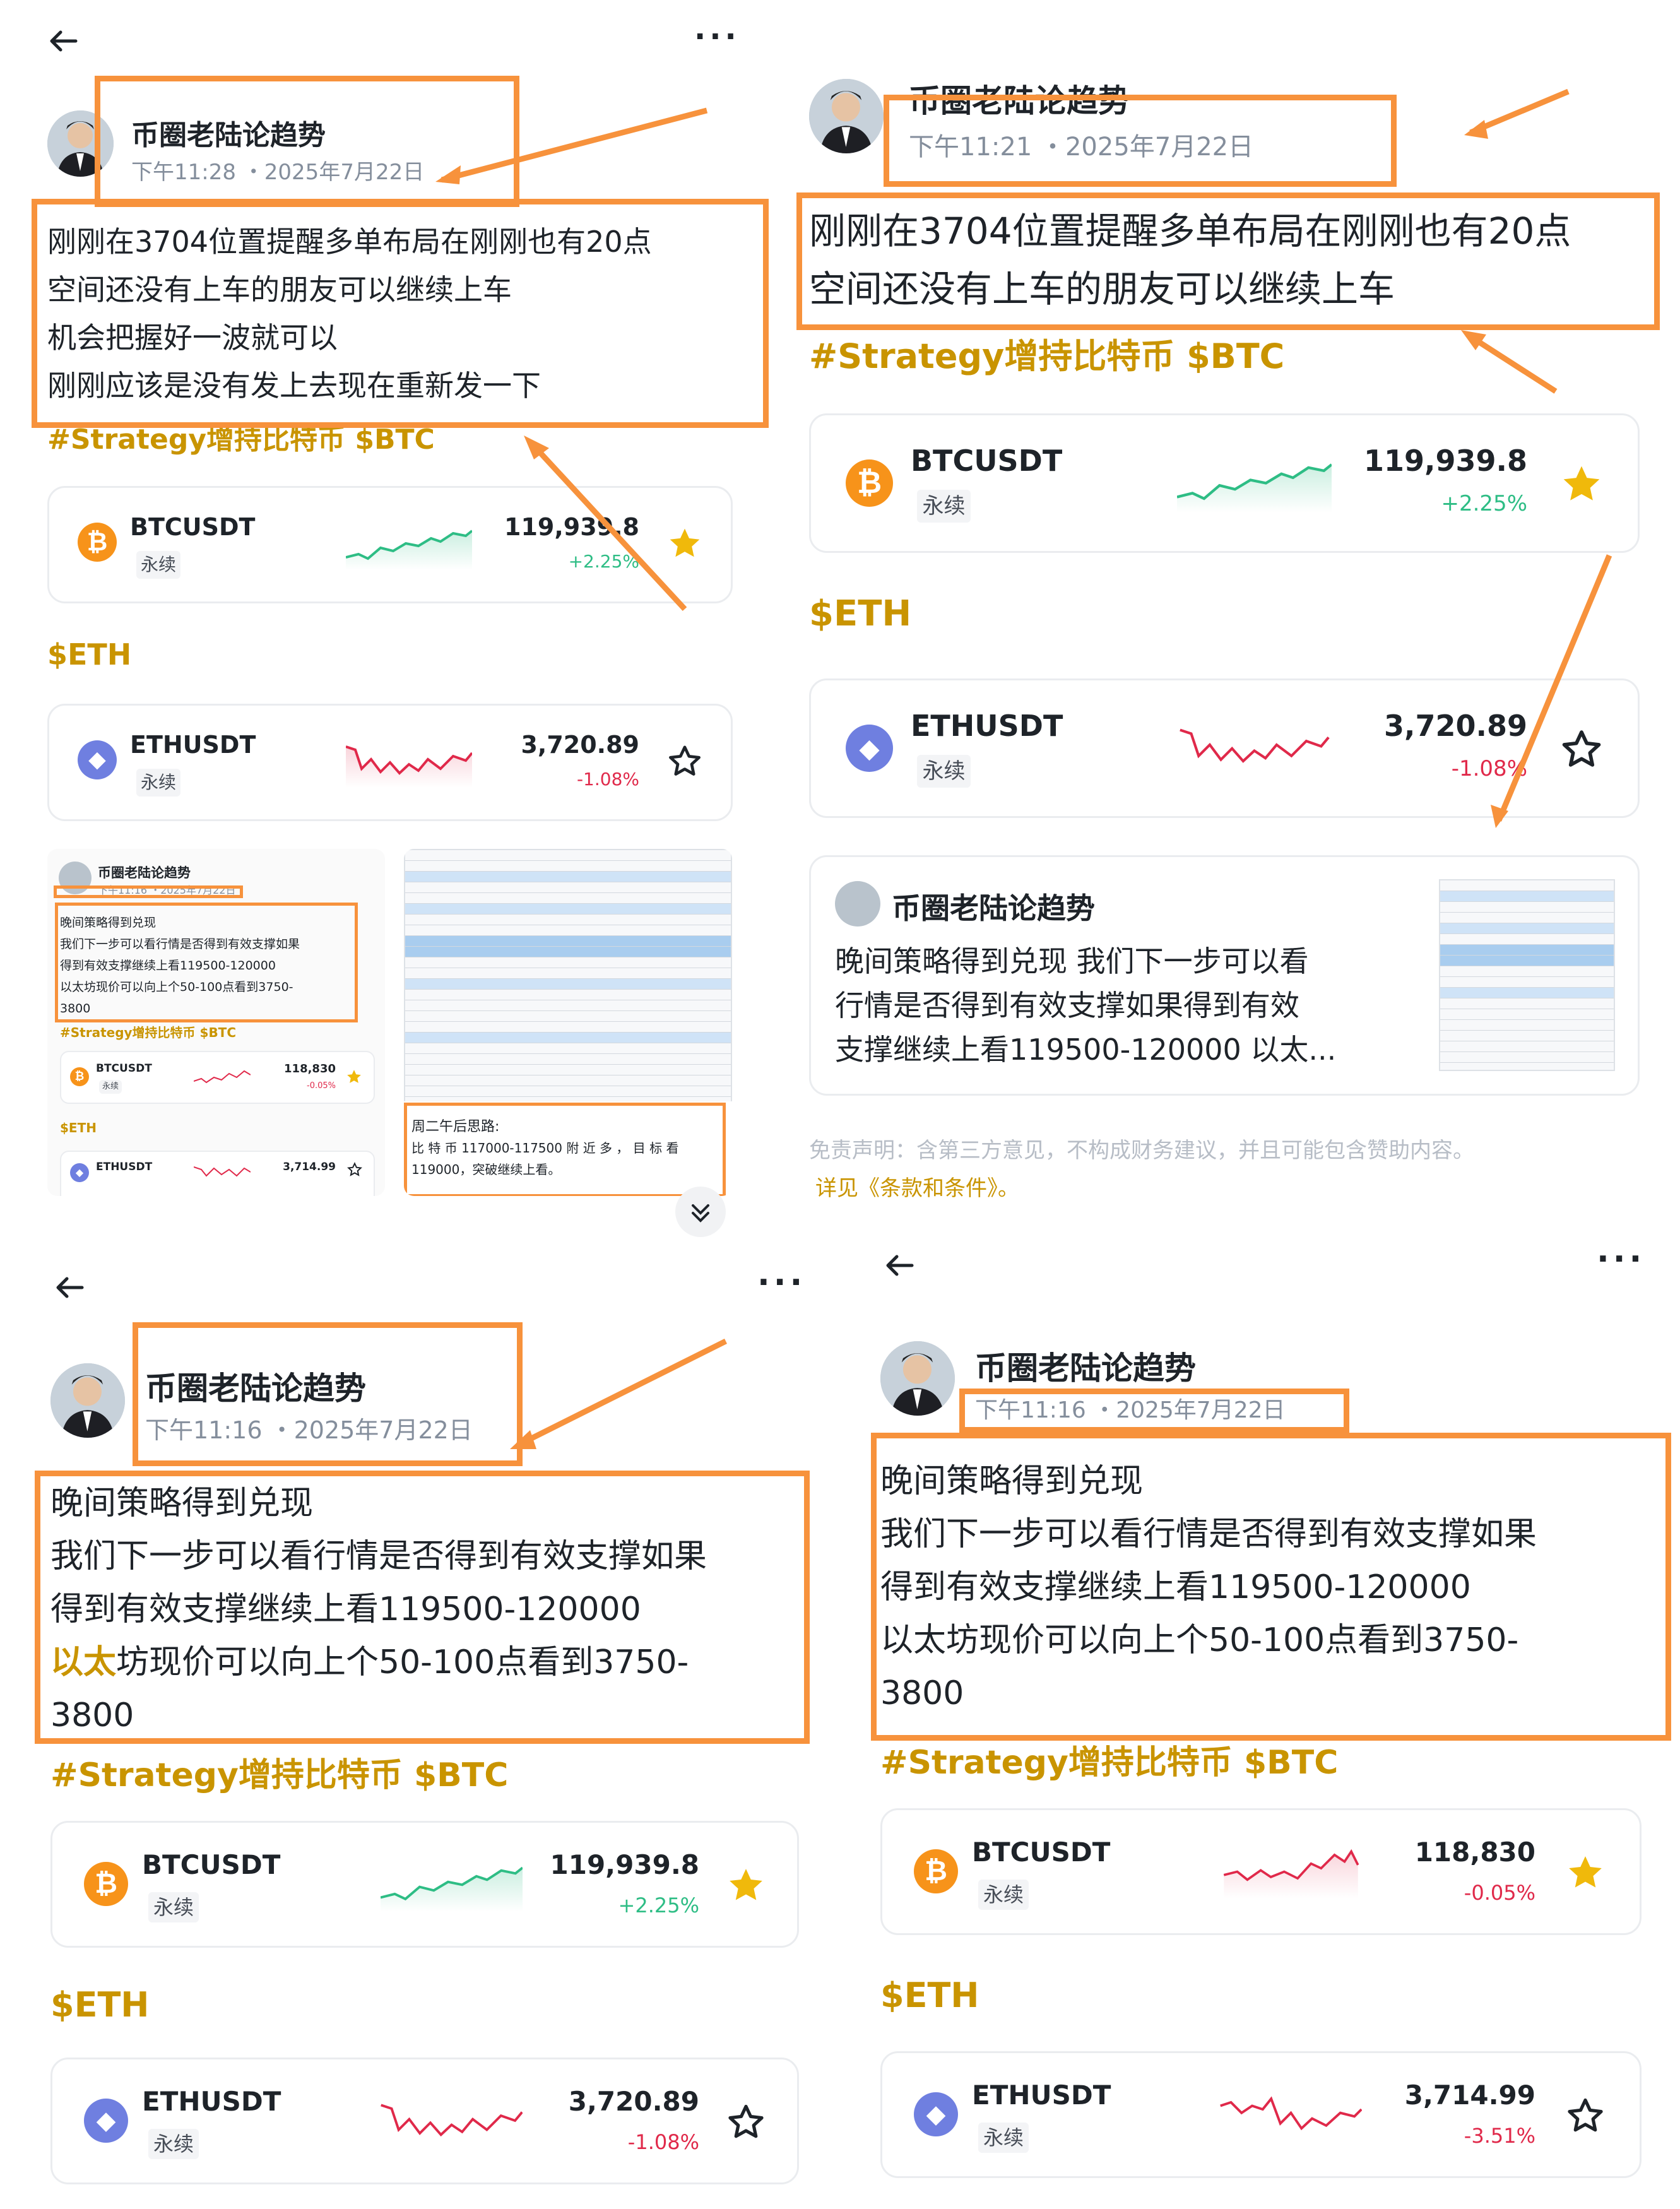 Image resolution: width=1680 pixels, height=2209 pixels. I want to click on post-body-line: 刚刚应该是没有发上去现在重新发一下, so click(294, 386).